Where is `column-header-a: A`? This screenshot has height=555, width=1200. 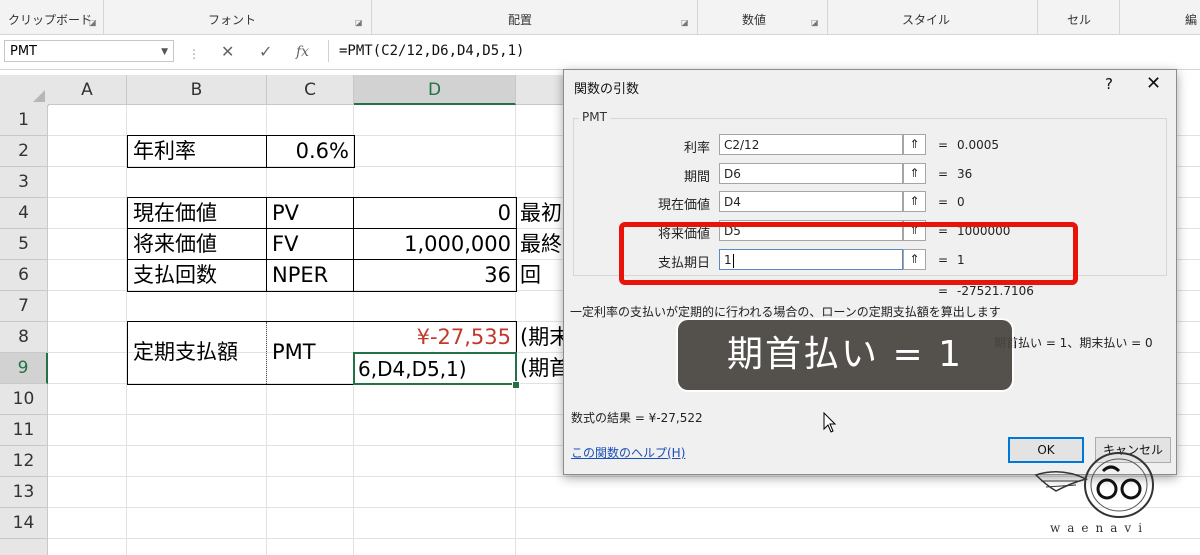 column-header-a: A is located at coordinates (87, 90).